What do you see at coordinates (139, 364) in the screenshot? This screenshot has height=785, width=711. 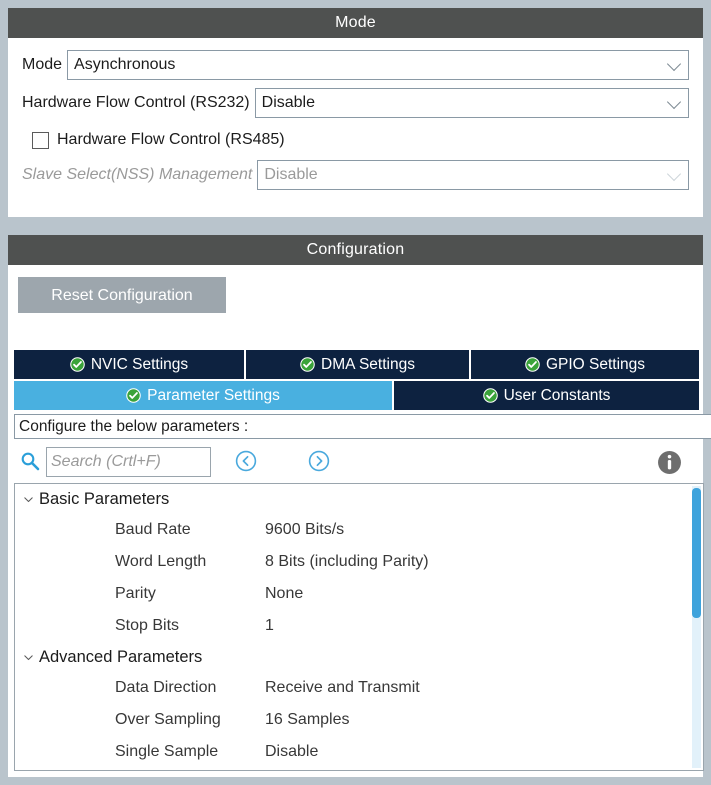 I see `tab-nvic-settings-label: NVIC Settings` at bounding box center [139, 364].